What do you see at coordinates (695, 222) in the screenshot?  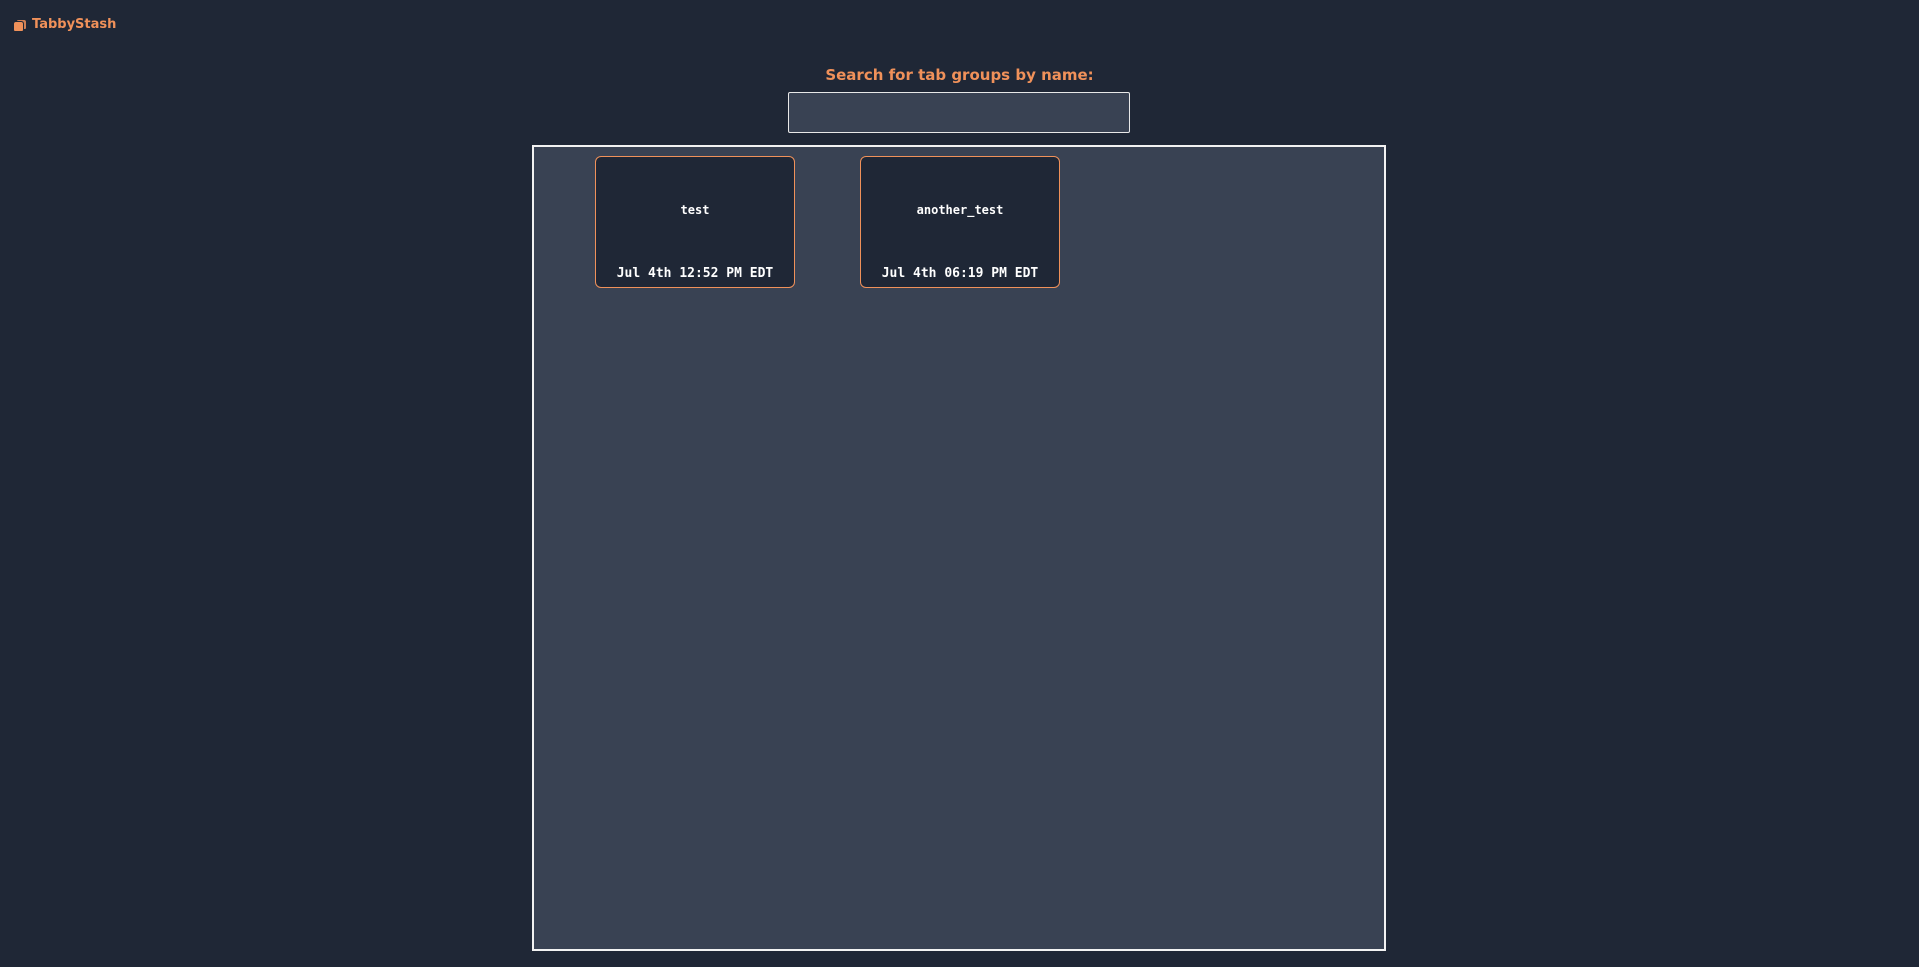 I see `tab-group-card-test: test Jul 4th 12:52 PM EDT` at bounding box center [695, 222].